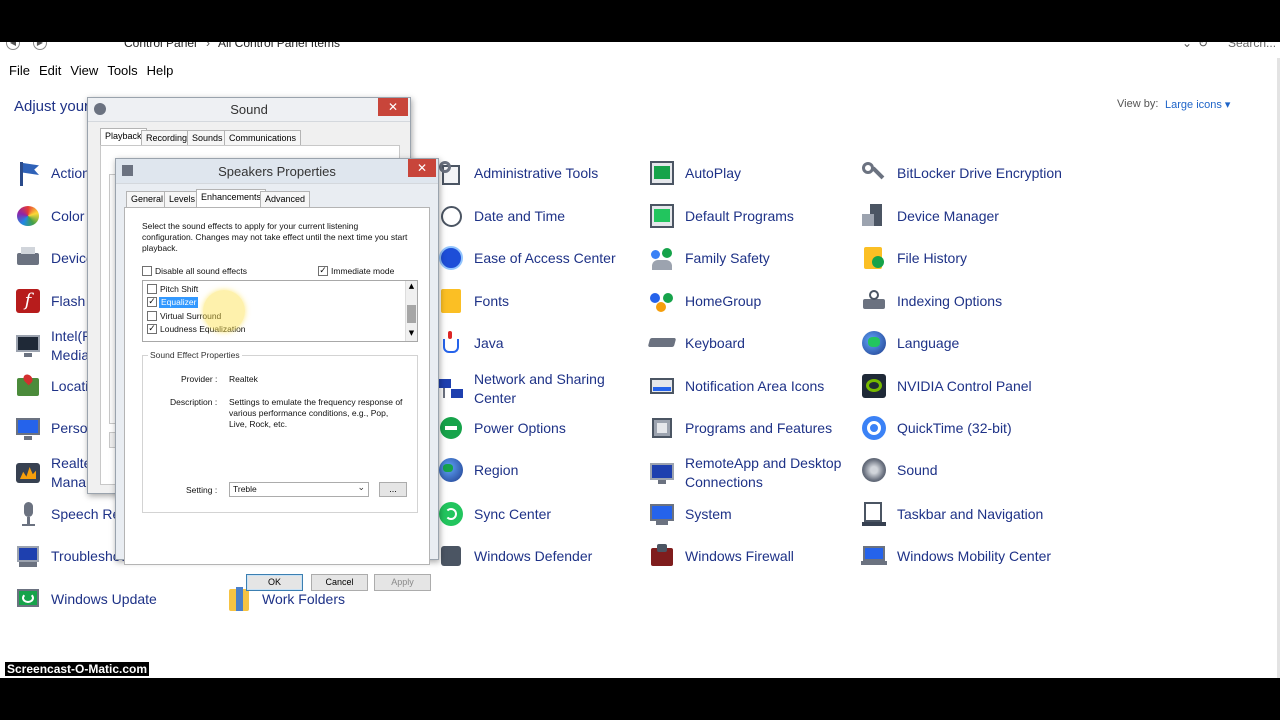 The height and width of the screenshot is (720, 1280). What do you see at coordinates (909, 343) in the screenshot?
I see `cp-item-language: Language` at bounding box center [909, 343].